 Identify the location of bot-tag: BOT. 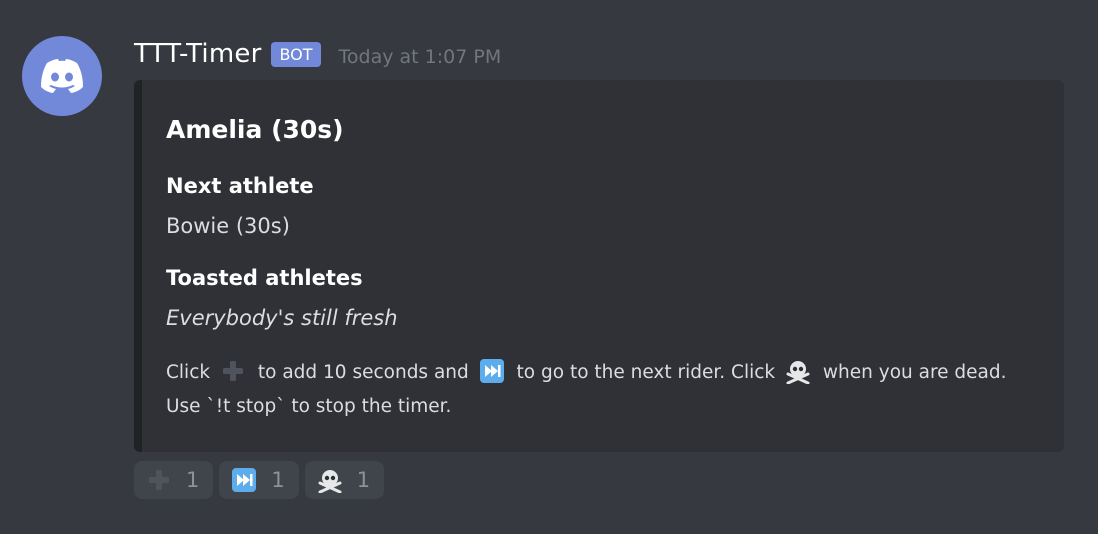
(296, 54).